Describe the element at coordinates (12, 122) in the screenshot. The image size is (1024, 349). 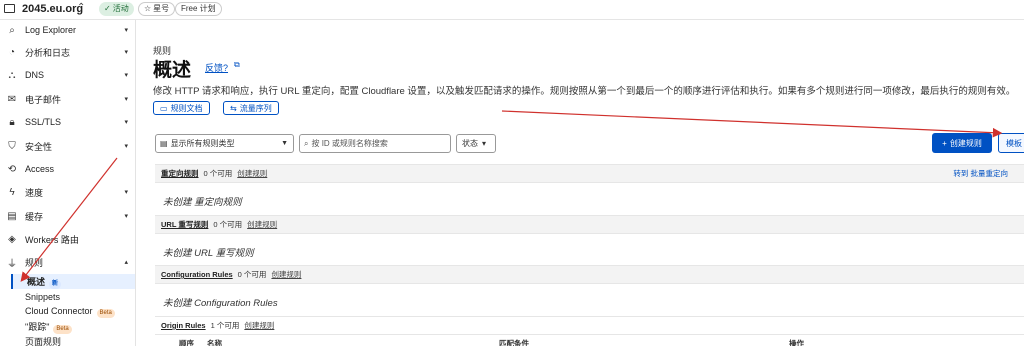
I see `lock-icon: 🔒︎` at that location.